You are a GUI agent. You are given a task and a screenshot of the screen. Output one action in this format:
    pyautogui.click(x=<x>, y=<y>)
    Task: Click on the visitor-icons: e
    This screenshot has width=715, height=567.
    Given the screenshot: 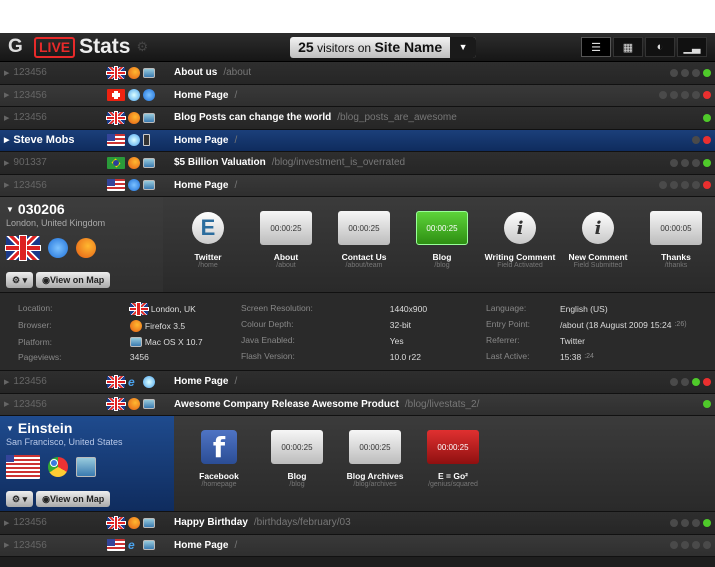 What is the action you would take?
    pyautogui.click(x=140, y=545)
    